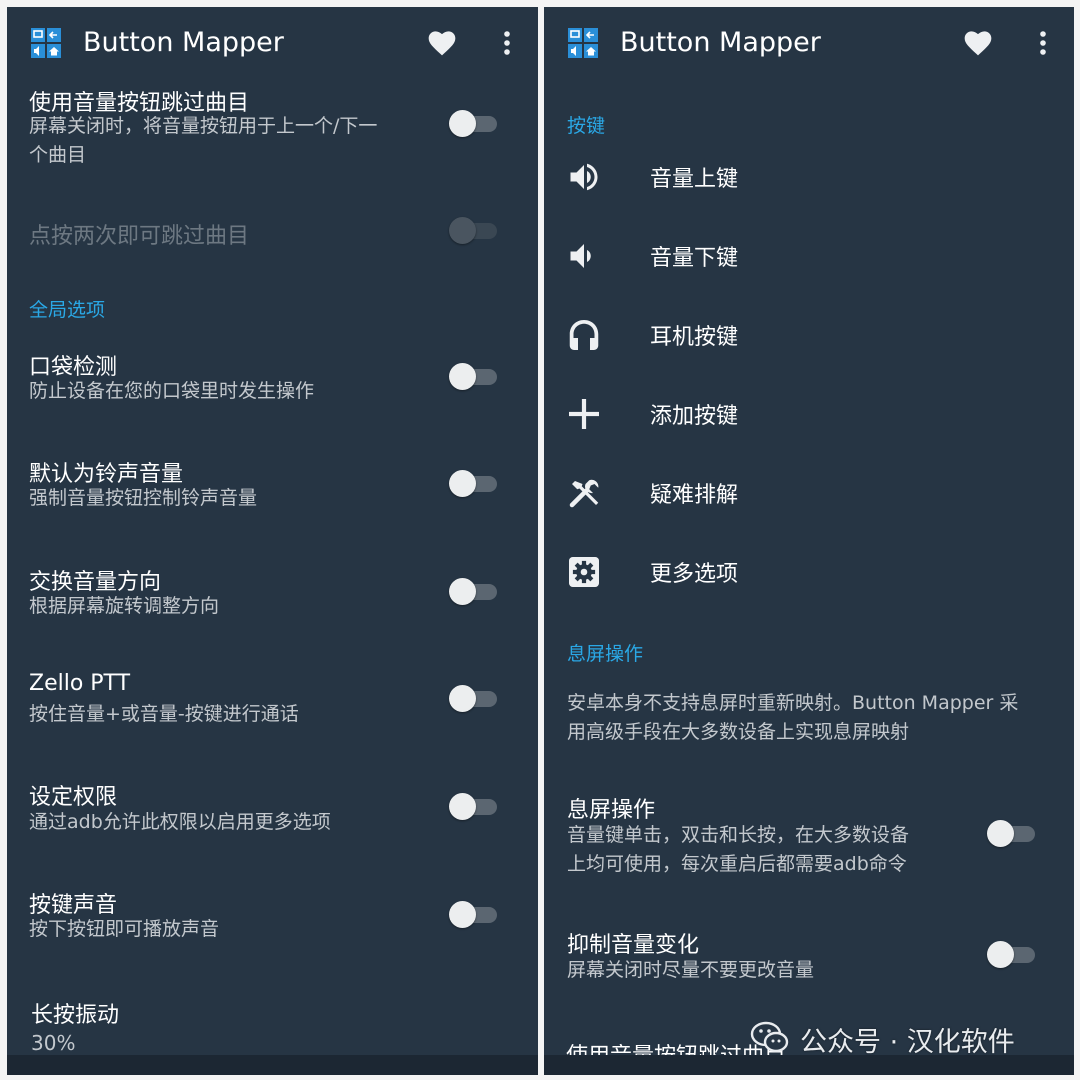  Describe the element at coordinates (180, 822) in the screenshot. I see `setting-subtitle: 通过adb允许此权限以启用更多选项` at that location.